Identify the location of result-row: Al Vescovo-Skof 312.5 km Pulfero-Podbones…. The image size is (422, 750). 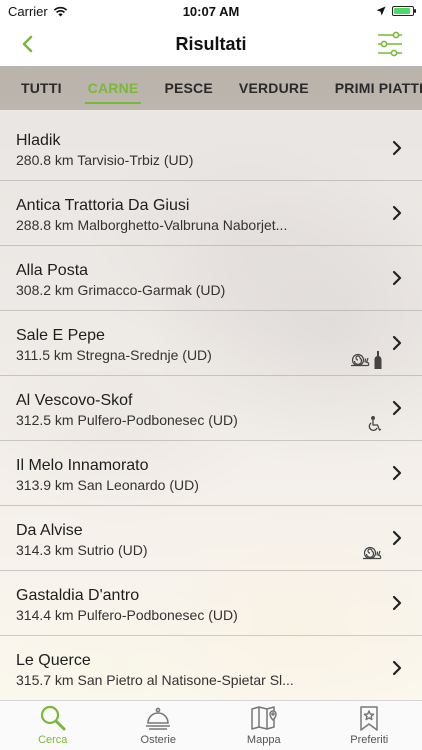
(211, 408).